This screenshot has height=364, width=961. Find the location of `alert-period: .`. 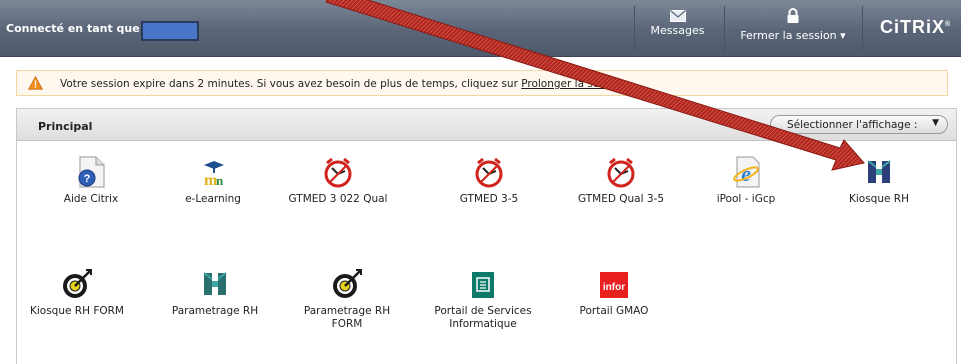

alert-period: . is located at coordinates (628, 84).